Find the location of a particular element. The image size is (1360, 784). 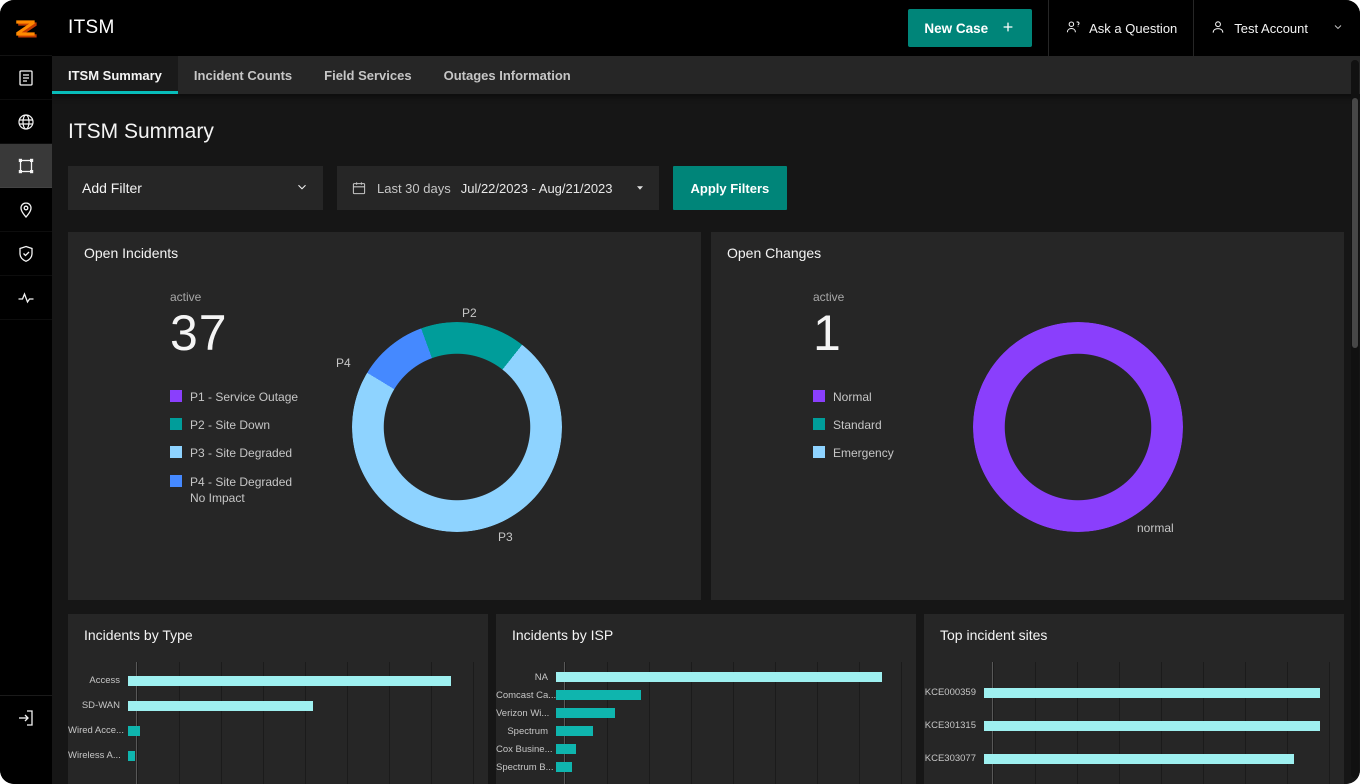

slice-label: P3 is located at coordinates (505, 537).